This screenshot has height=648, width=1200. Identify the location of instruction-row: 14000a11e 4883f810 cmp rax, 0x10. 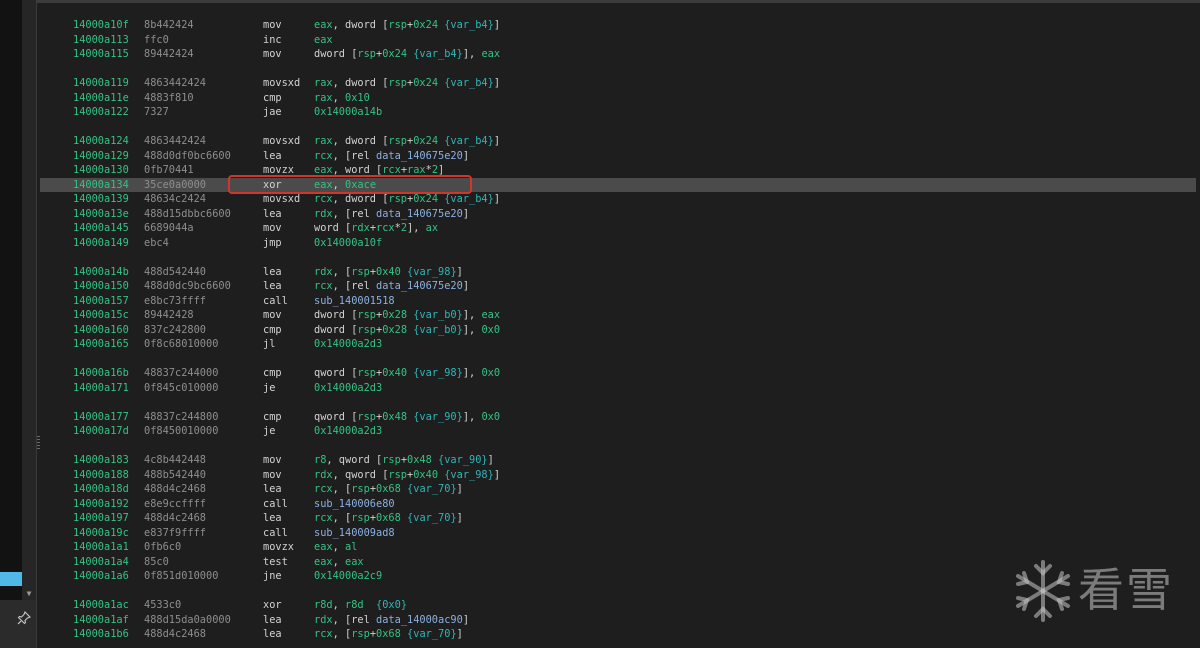
(618, 98).